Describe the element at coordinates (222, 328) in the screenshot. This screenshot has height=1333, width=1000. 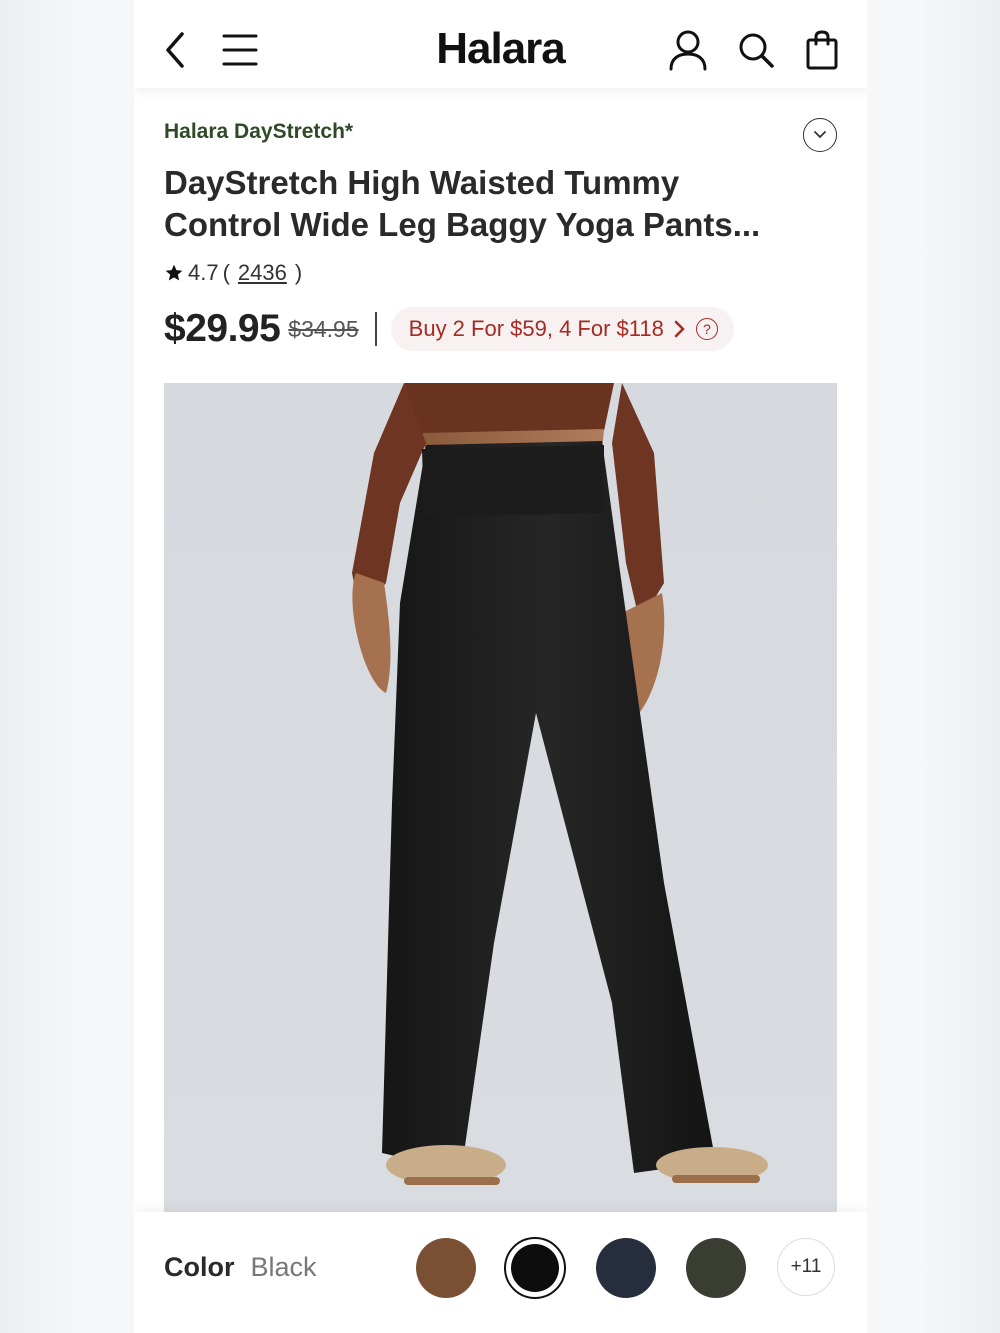
I see `sale-price: $29.95` at that location.